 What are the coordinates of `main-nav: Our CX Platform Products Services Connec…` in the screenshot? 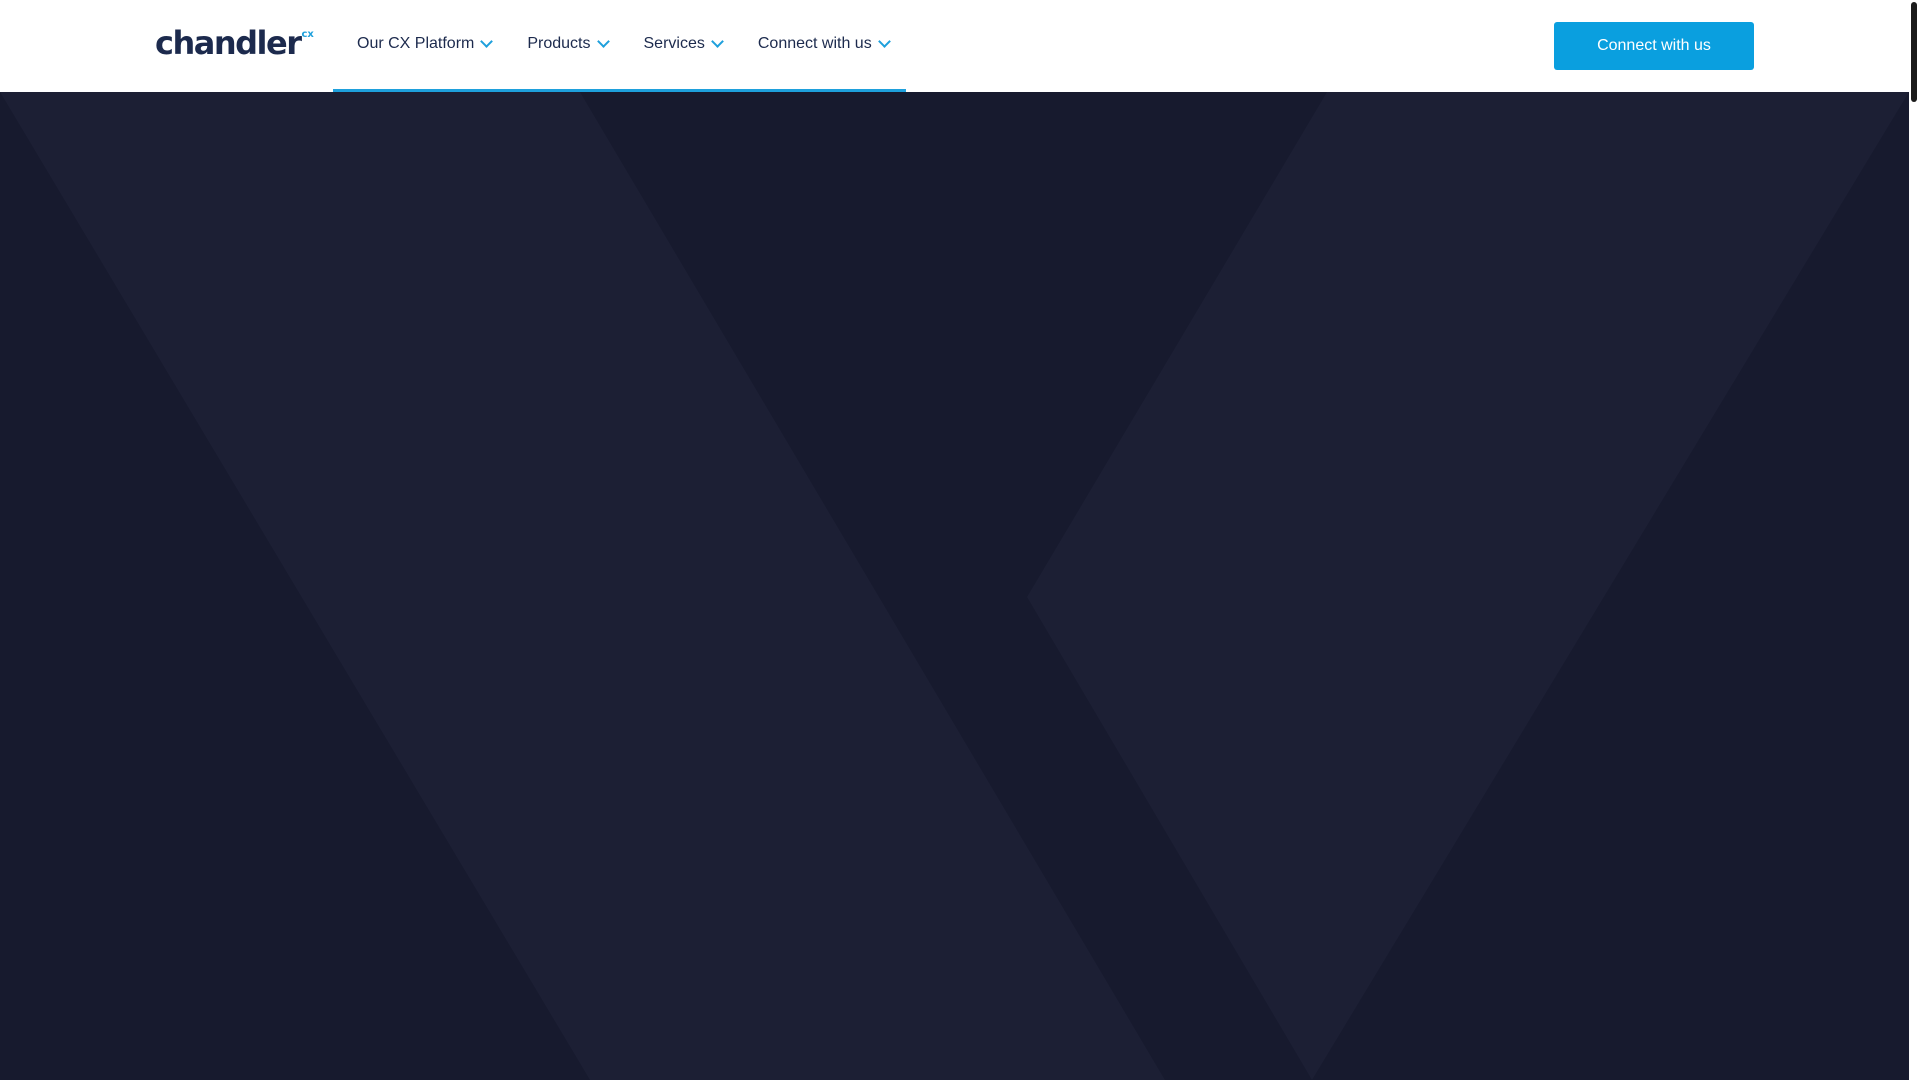 It's located at (619, 46).